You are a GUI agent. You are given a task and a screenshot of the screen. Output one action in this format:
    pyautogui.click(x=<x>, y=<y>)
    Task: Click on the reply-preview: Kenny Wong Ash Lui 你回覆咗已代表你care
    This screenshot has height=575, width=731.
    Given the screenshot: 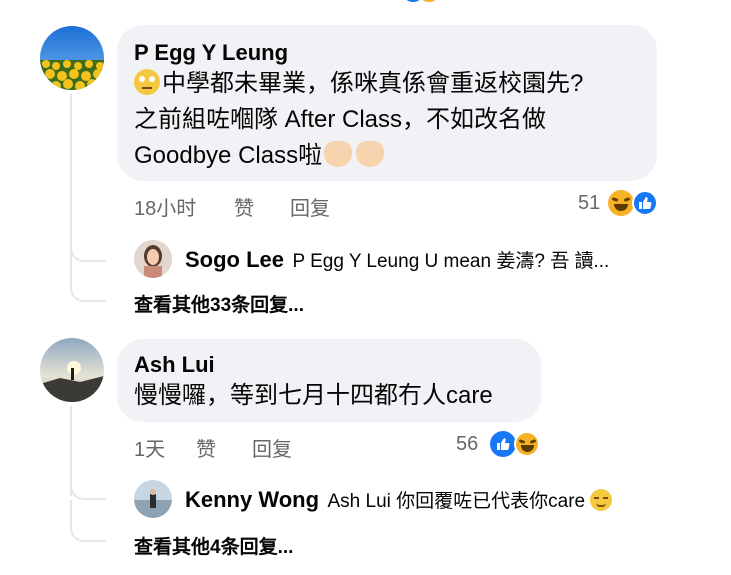 What is the action you would take?
    pyautogui.click(x=398, y=499)
    